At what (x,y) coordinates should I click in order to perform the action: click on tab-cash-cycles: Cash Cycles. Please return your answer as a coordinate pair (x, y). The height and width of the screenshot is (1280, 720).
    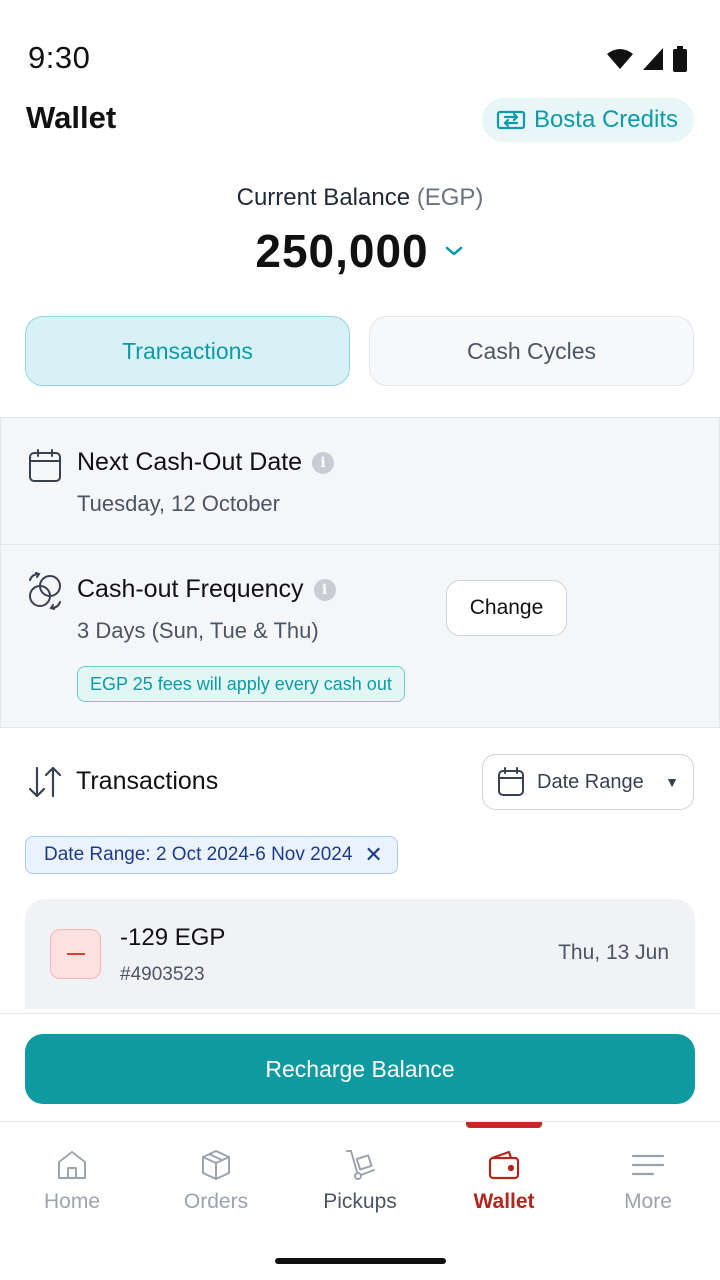
    Looking at the image, I should click on (531, 351).